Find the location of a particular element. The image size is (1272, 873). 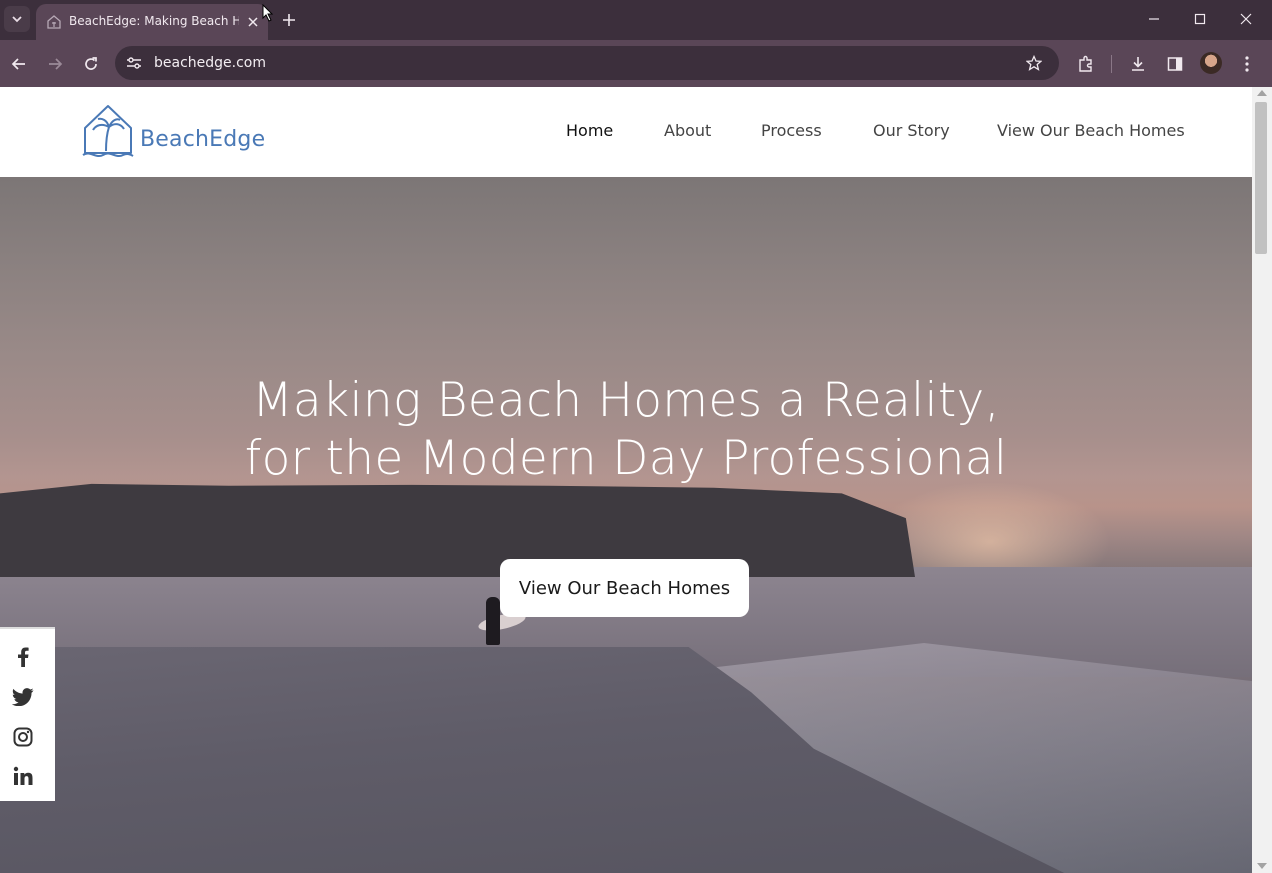

headland-silhouette is located at coordinates (457, 530).